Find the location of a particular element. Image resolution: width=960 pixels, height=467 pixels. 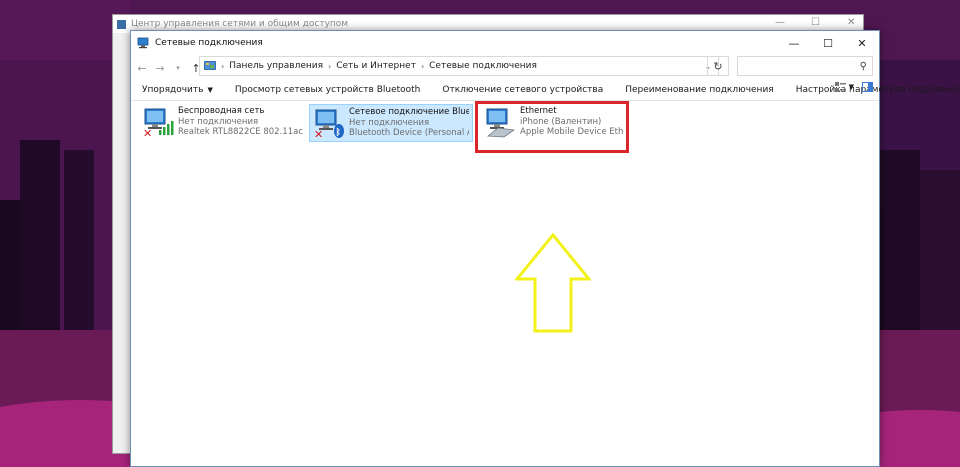

ethernet-highlight-frame is located at coordinates (552, 127).